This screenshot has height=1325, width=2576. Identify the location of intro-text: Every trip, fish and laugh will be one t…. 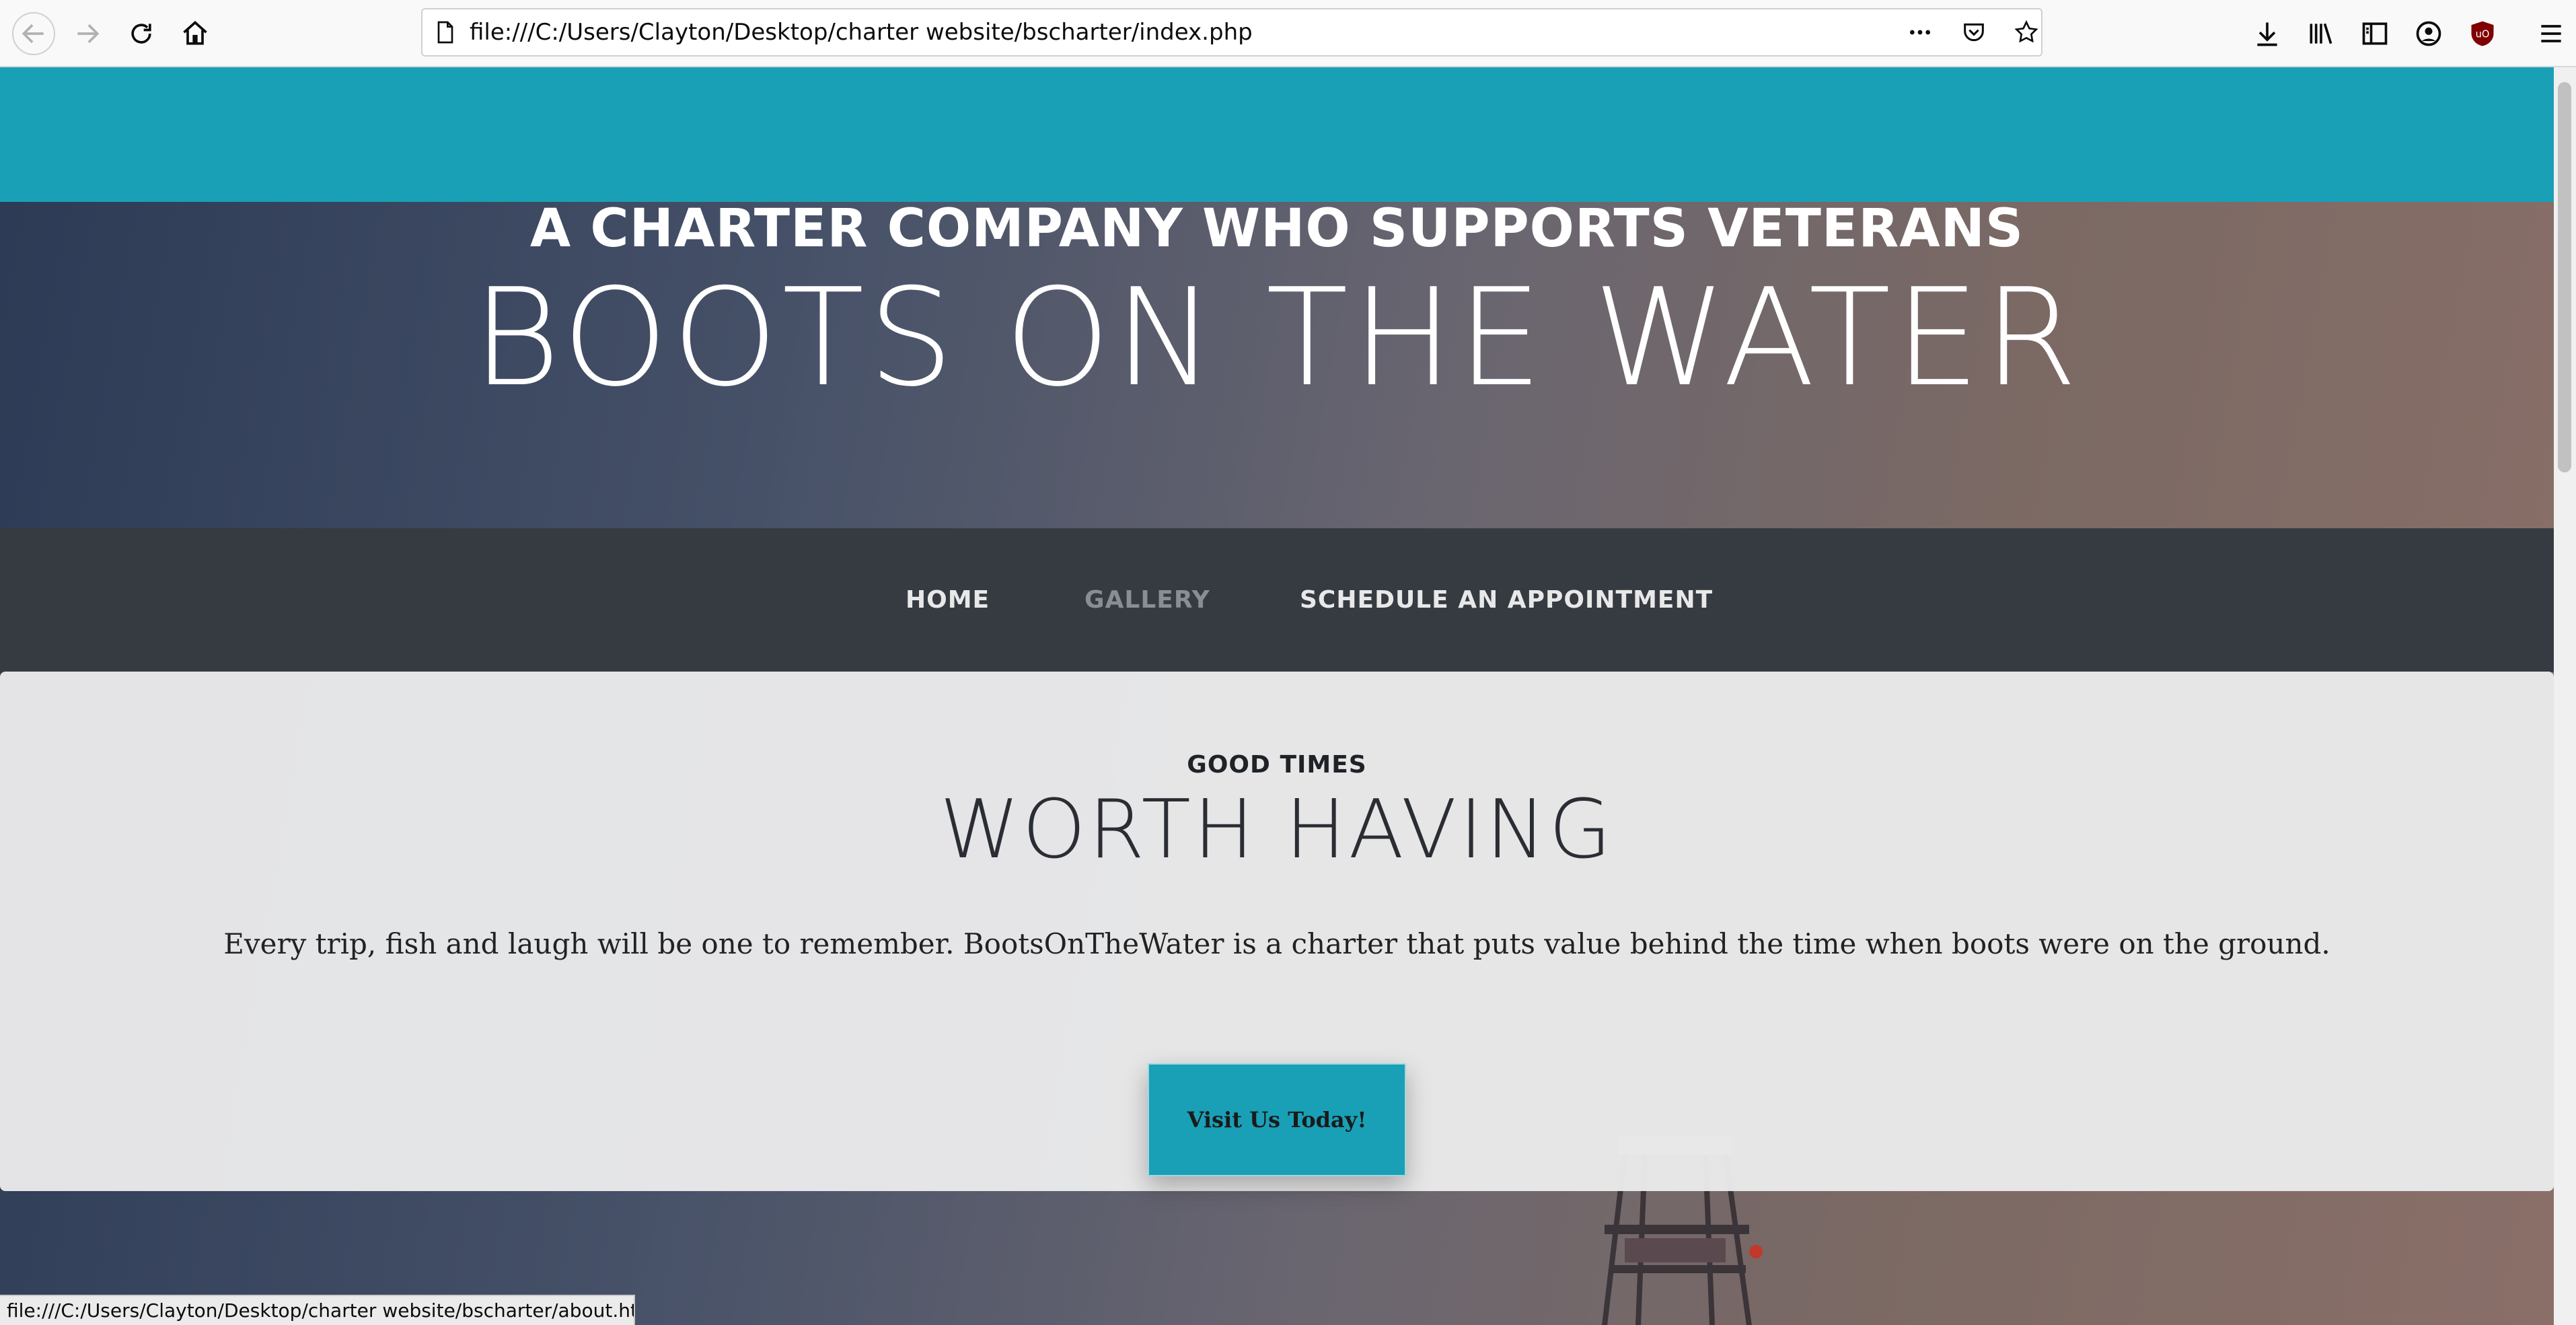
(1276, 943).